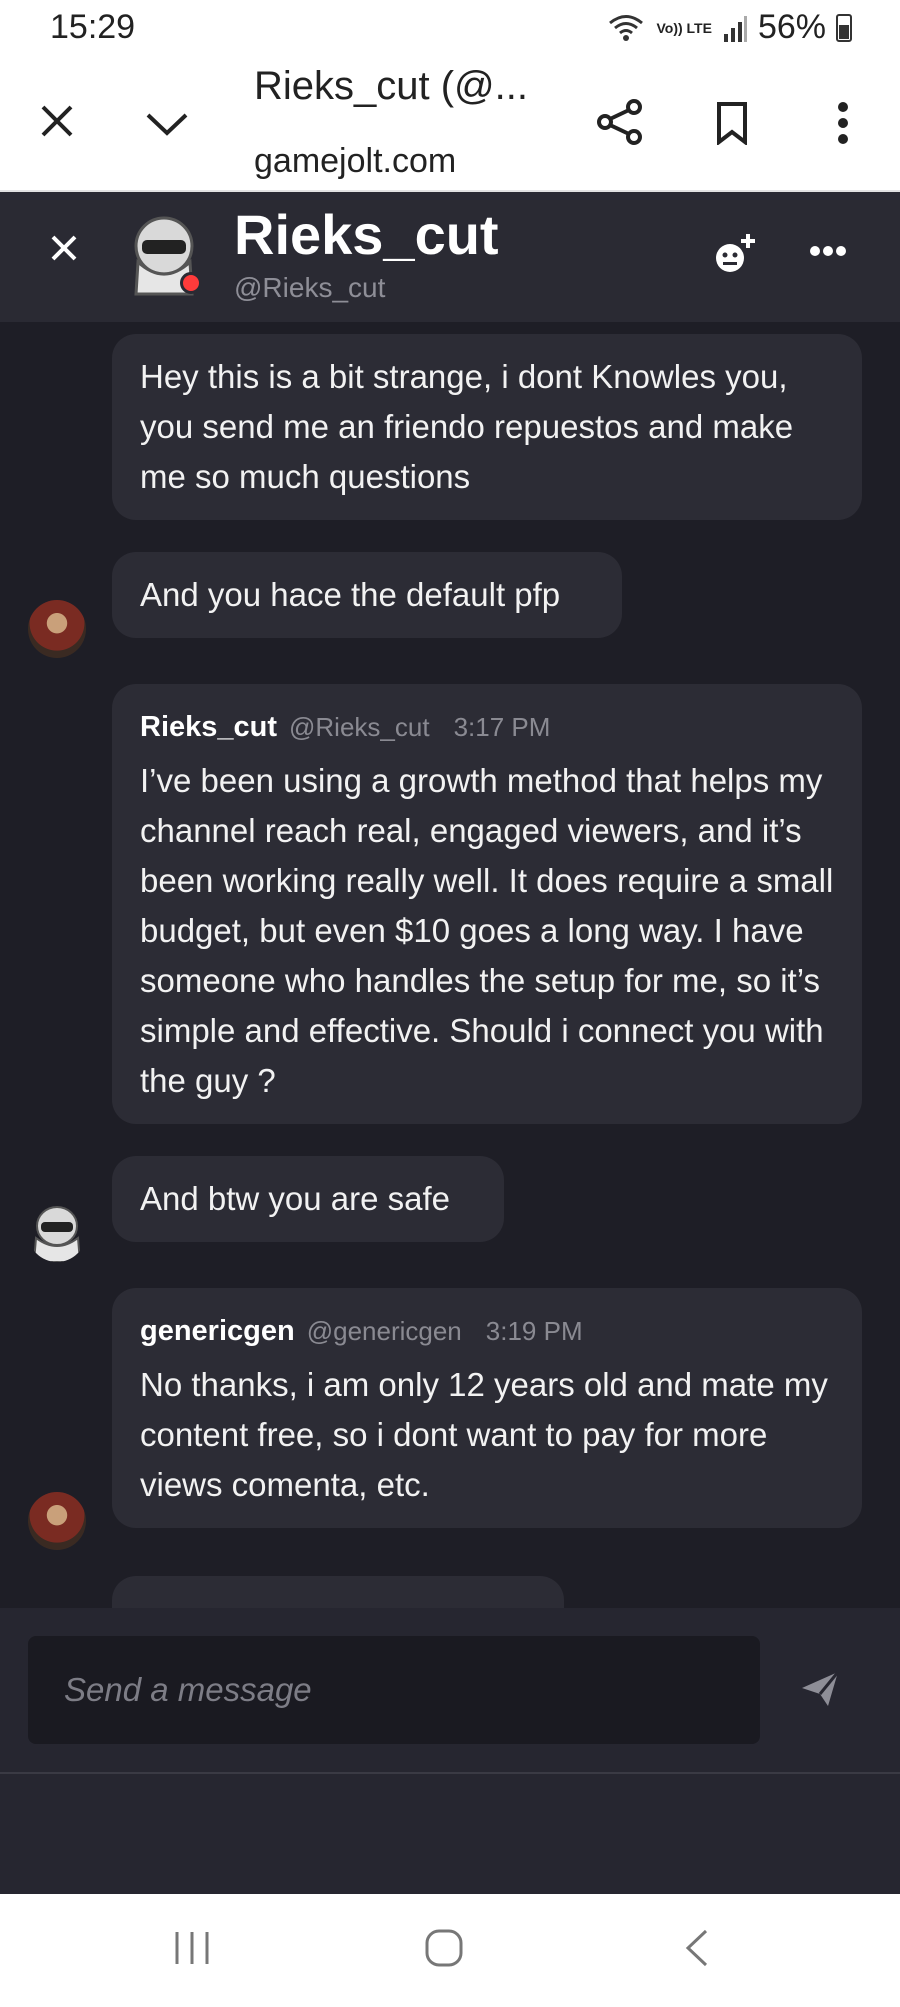 This screenshot has width=900, height=2007. Describe the element at coordinates (820, 1691) in the screenshot. I see `send-icon` at that location.